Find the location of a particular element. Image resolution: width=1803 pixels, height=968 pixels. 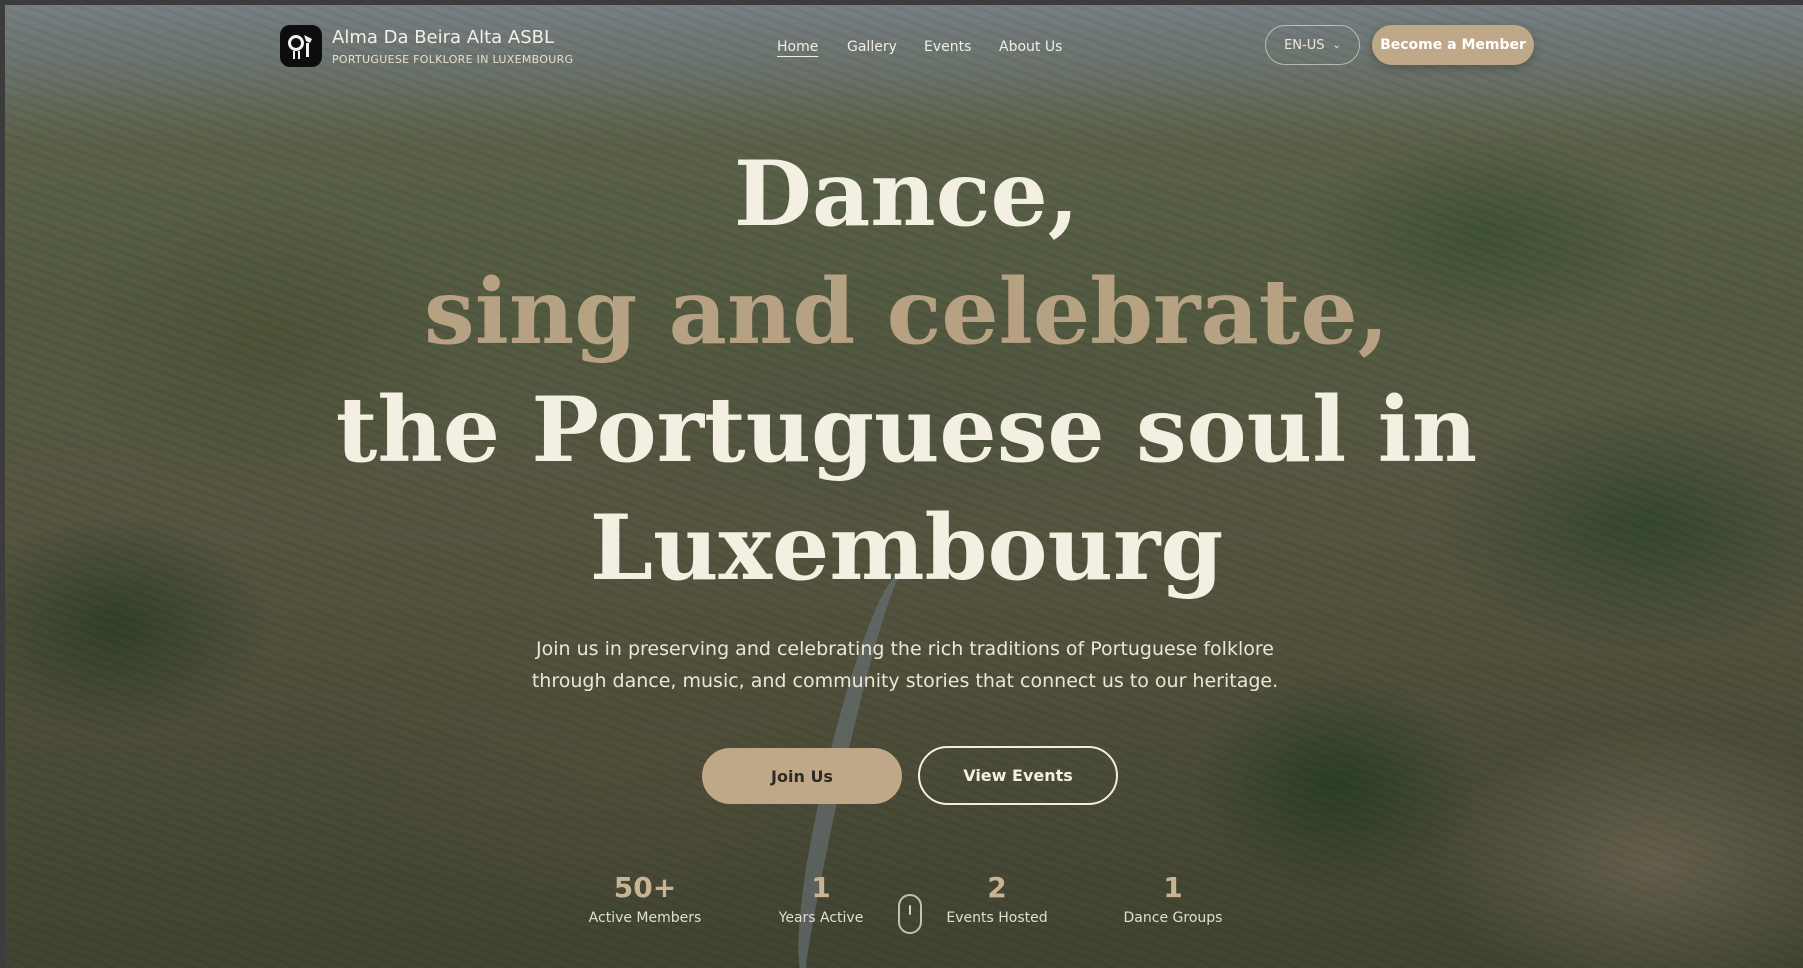

window-top-border is located at coordinates (901, 2).